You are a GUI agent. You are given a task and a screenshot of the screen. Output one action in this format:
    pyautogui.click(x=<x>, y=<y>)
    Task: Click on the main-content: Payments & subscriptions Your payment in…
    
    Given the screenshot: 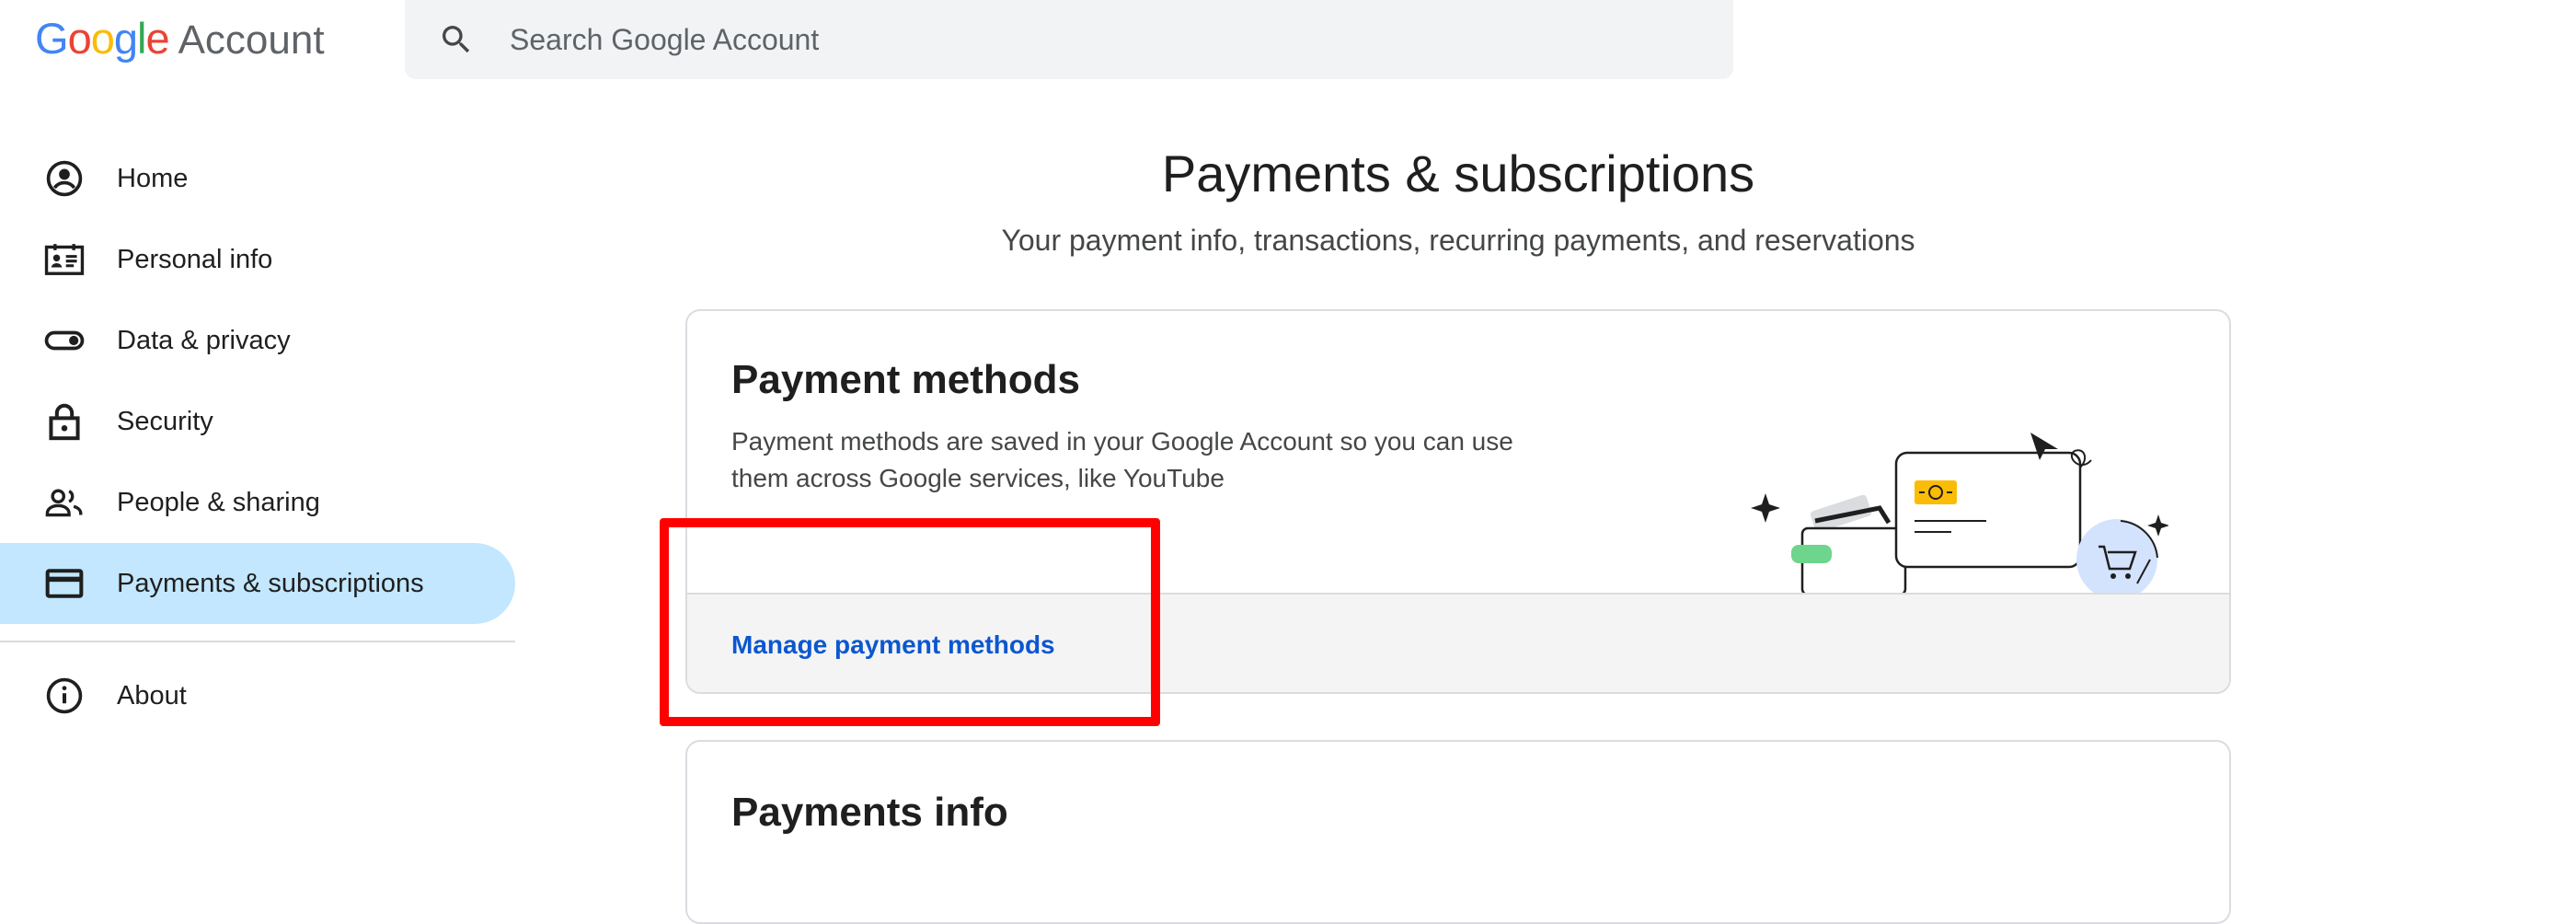 What is the action you would take?
    pyautogui.click(x=1458, y=198)
    